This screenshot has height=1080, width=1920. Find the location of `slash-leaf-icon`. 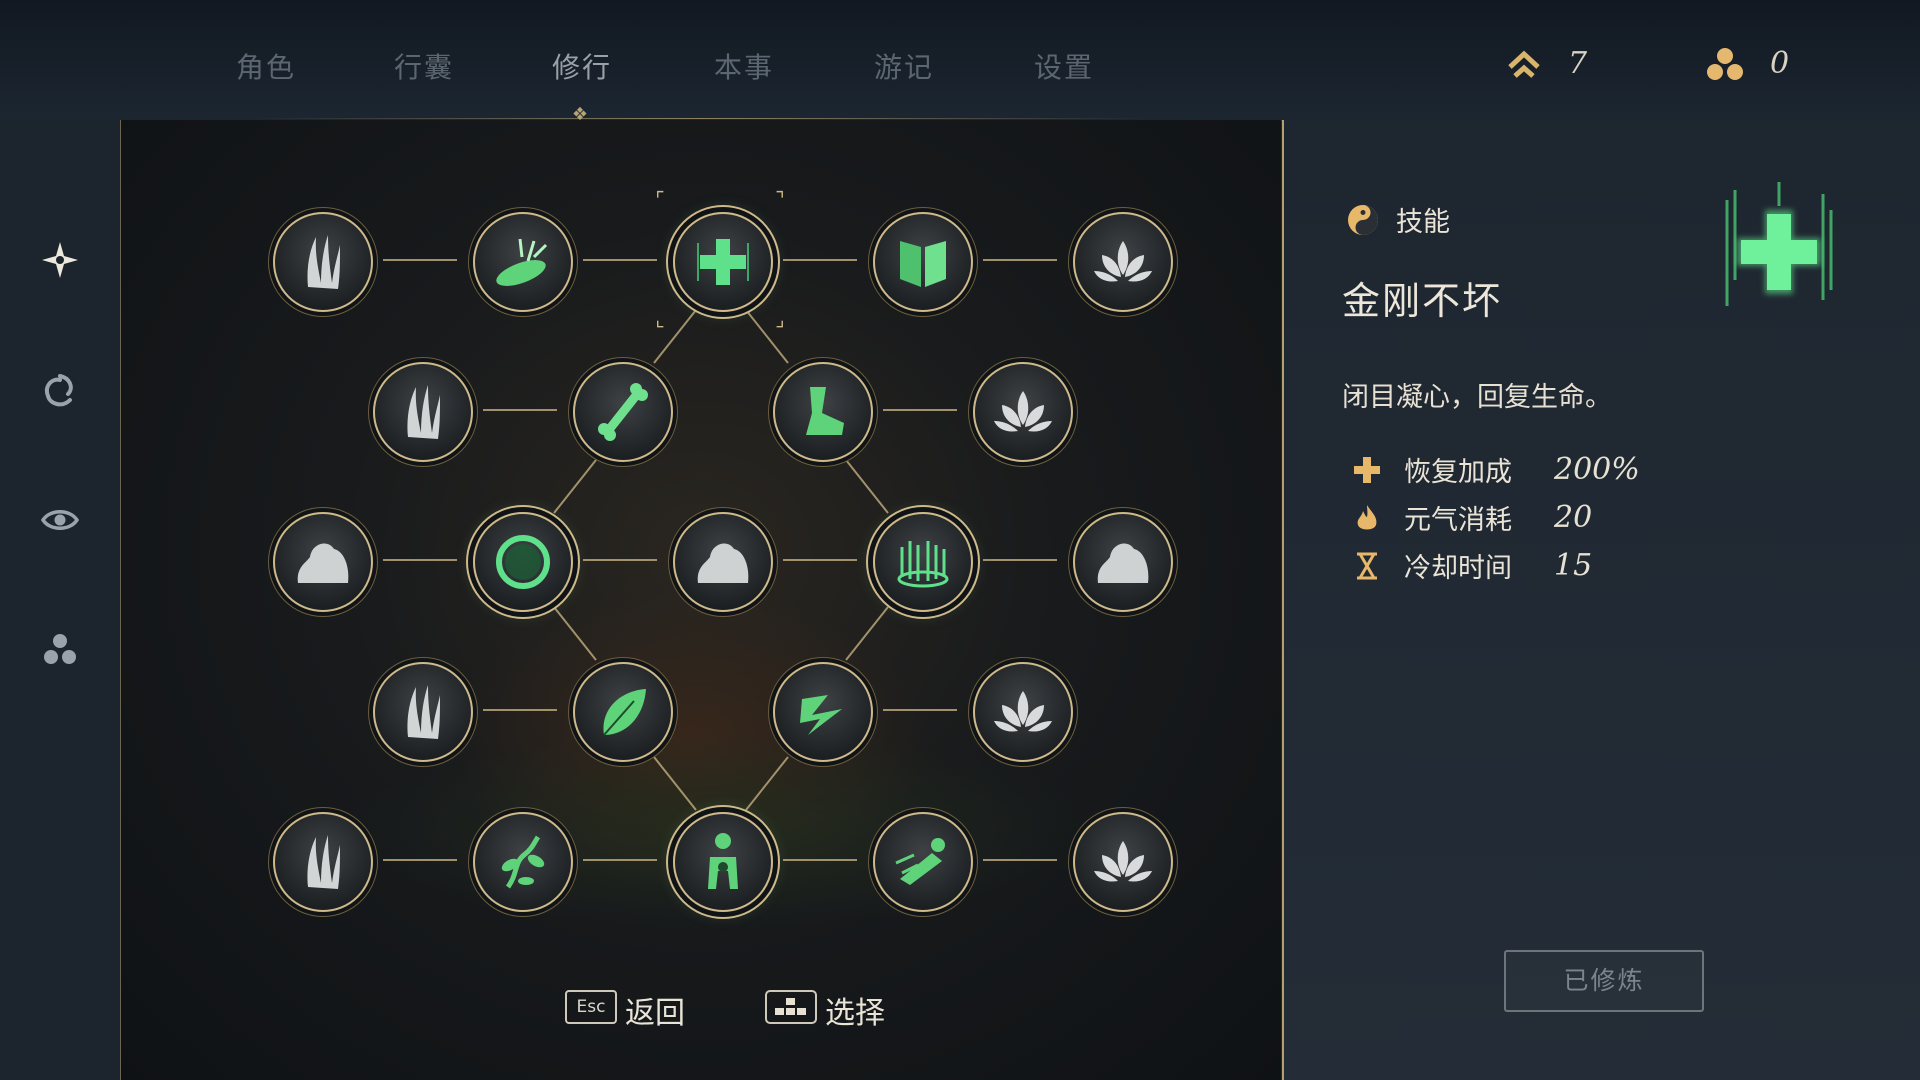

slash-leaf-icon is located at coordinates (522, 262).